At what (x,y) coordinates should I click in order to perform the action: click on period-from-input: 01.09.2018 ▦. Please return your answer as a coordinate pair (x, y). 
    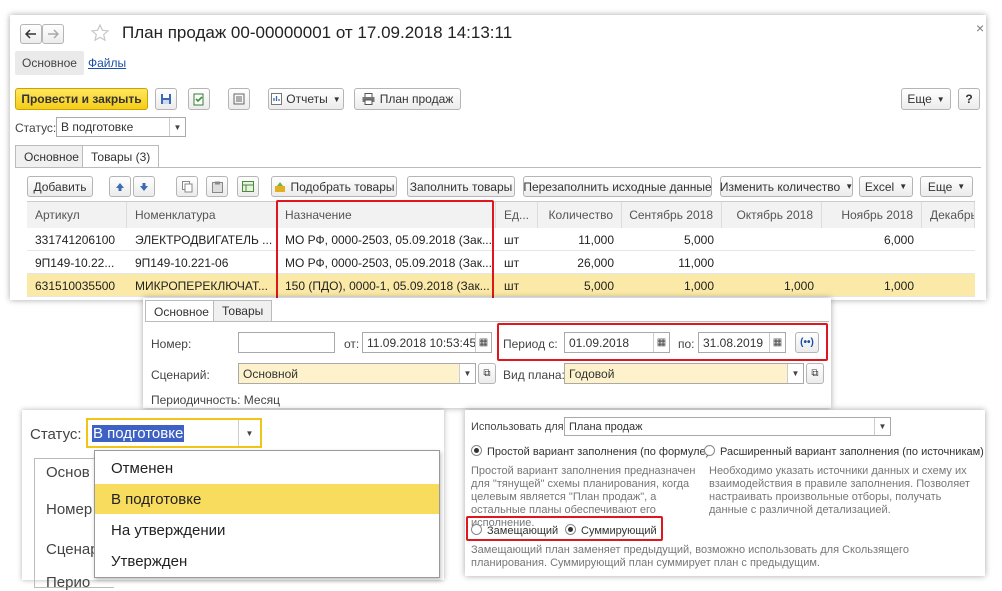
    Looking at the image, I should click on (617, 342).